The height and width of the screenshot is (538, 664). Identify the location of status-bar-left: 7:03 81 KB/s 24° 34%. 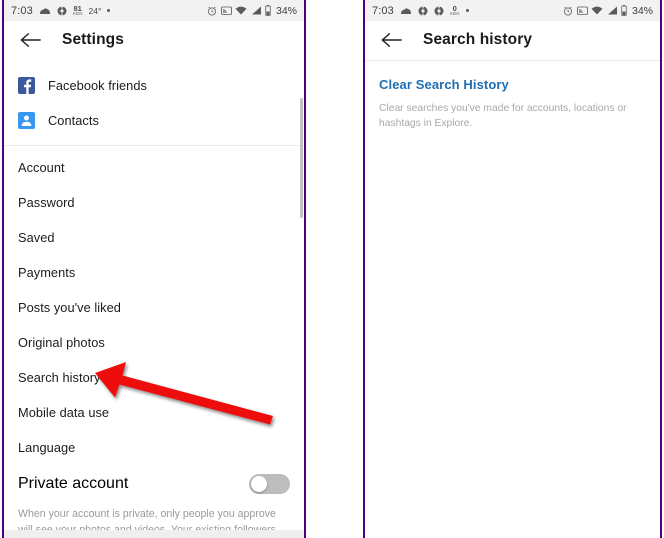
(154, 10).